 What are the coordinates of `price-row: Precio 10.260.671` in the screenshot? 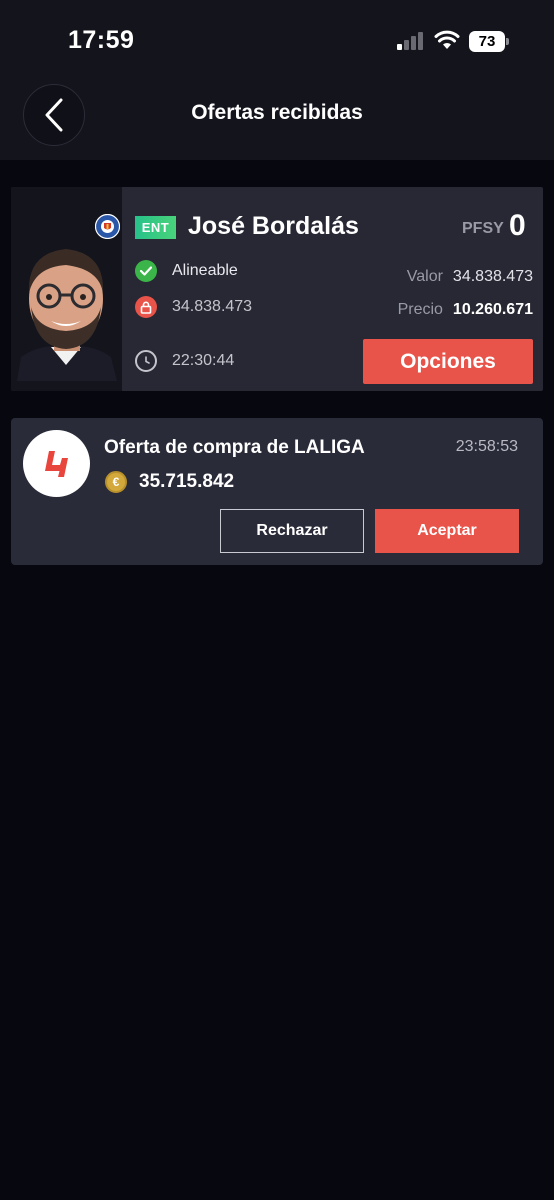 It's located at (465, 310).